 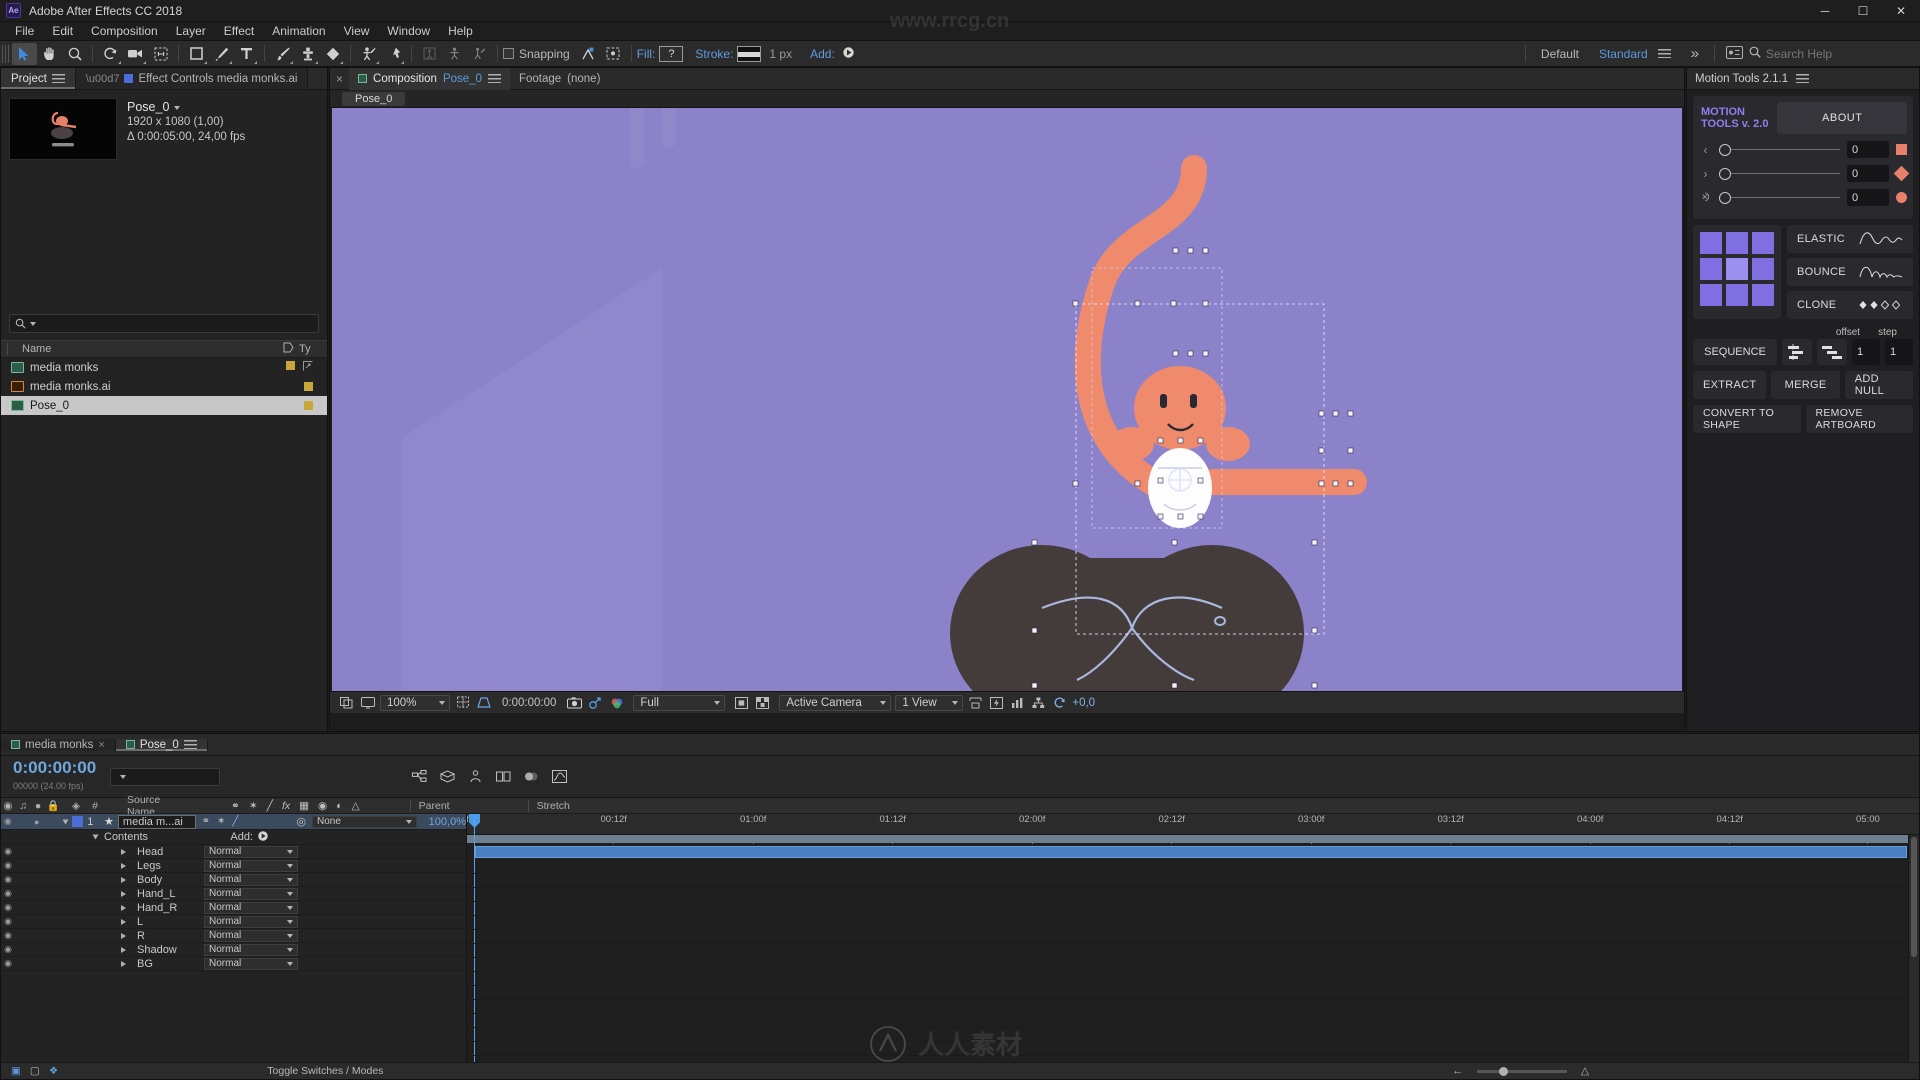 What do you see at coordinates (1560, 54) in the screenshot?
I see `workspace-default: Default` at bounding box center [1560, 54].